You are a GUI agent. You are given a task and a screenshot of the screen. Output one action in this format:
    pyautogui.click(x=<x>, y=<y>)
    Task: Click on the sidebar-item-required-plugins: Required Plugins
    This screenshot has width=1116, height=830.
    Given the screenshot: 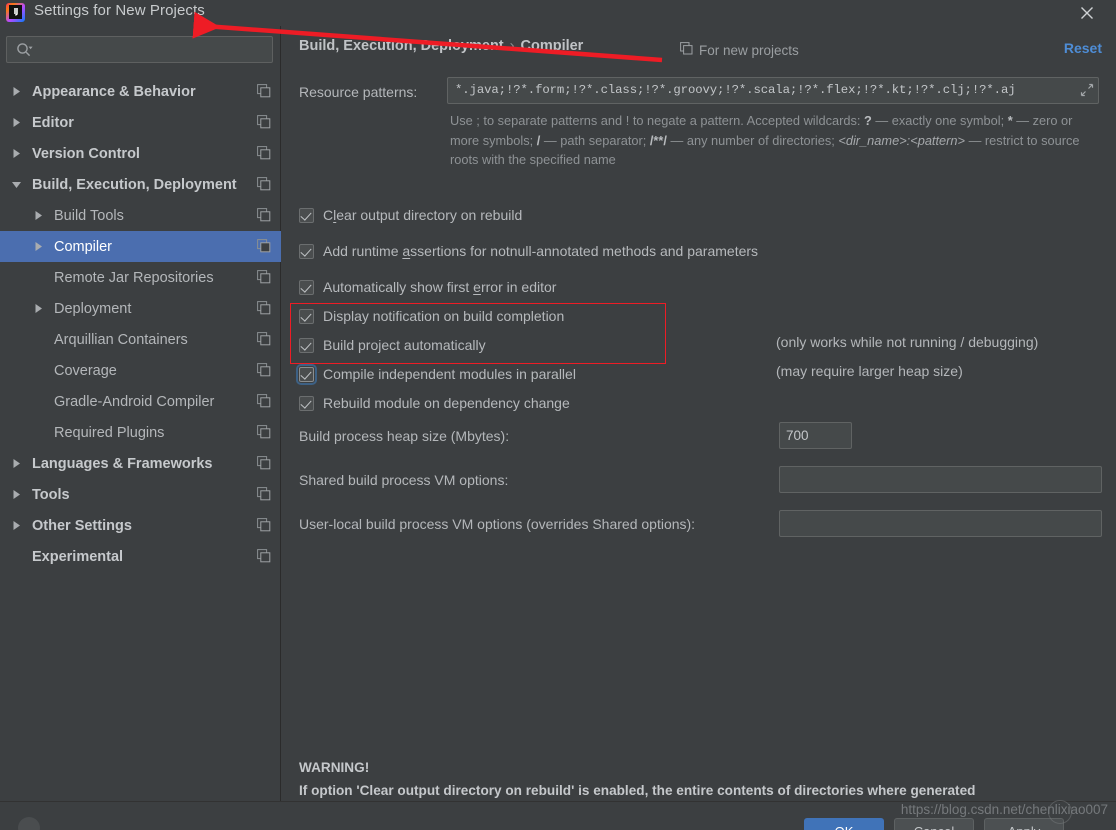 What is the action you would take?
    pyautogui.click(x=140, y=432)
    